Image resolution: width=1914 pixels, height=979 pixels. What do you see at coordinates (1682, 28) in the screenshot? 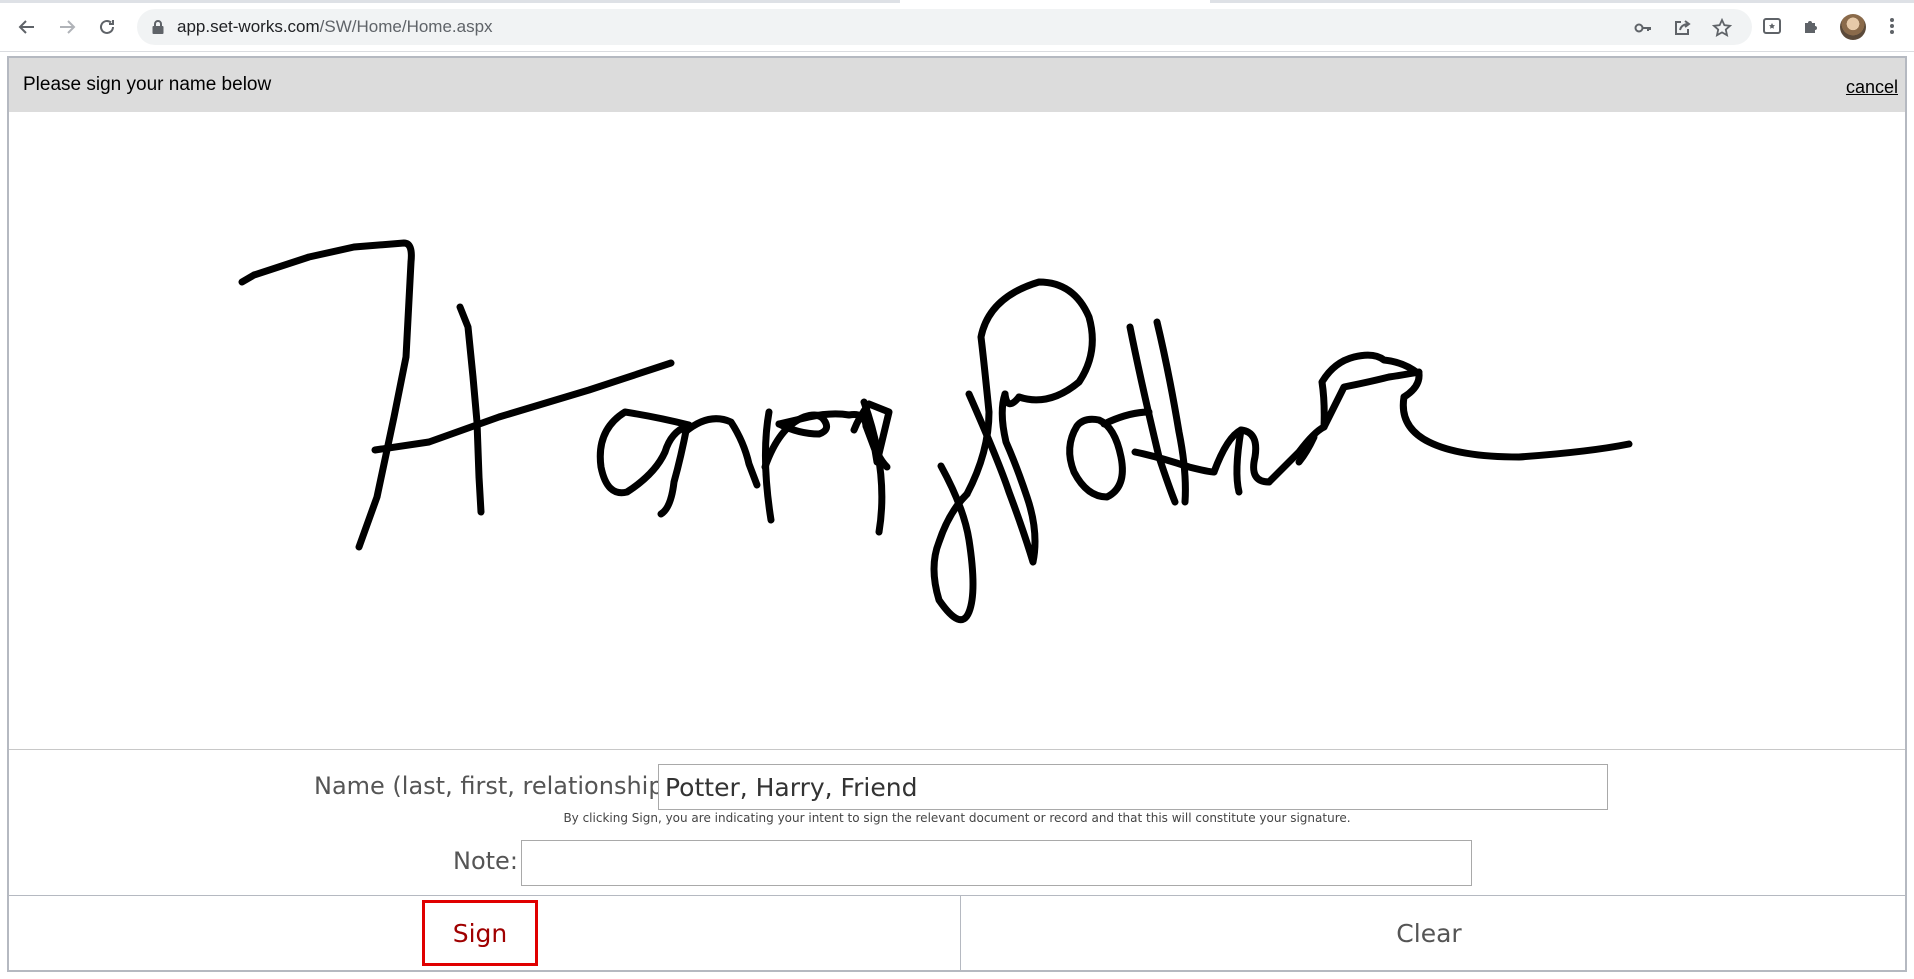
I see `share-icon` at bounding box center [1682, 28].